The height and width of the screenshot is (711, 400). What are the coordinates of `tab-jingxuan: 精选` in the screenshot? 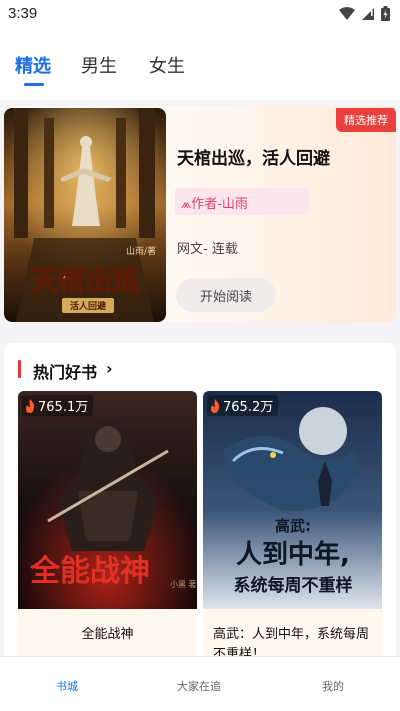 It's located at (33, 65).